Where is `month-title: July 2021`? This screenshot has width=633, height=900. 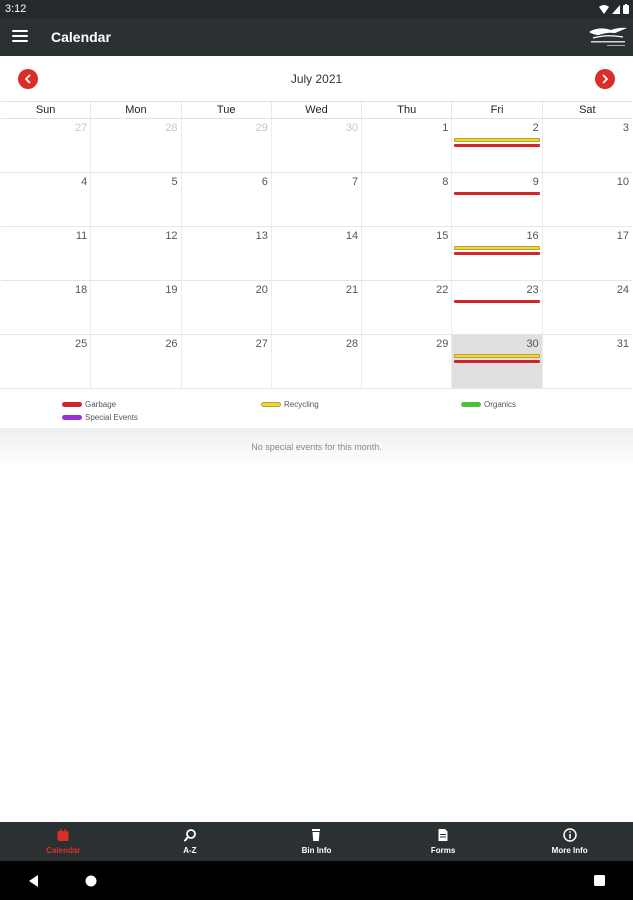
month-title: July 2021 is located at coordinates (316, 79).